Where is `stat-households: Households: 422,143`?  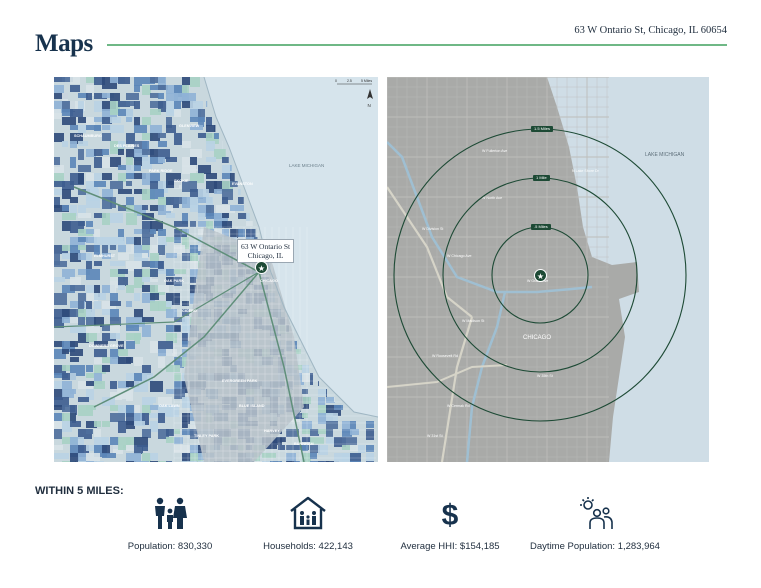 stat-households: Households: 422,143 is located at coordinates (308, 524).